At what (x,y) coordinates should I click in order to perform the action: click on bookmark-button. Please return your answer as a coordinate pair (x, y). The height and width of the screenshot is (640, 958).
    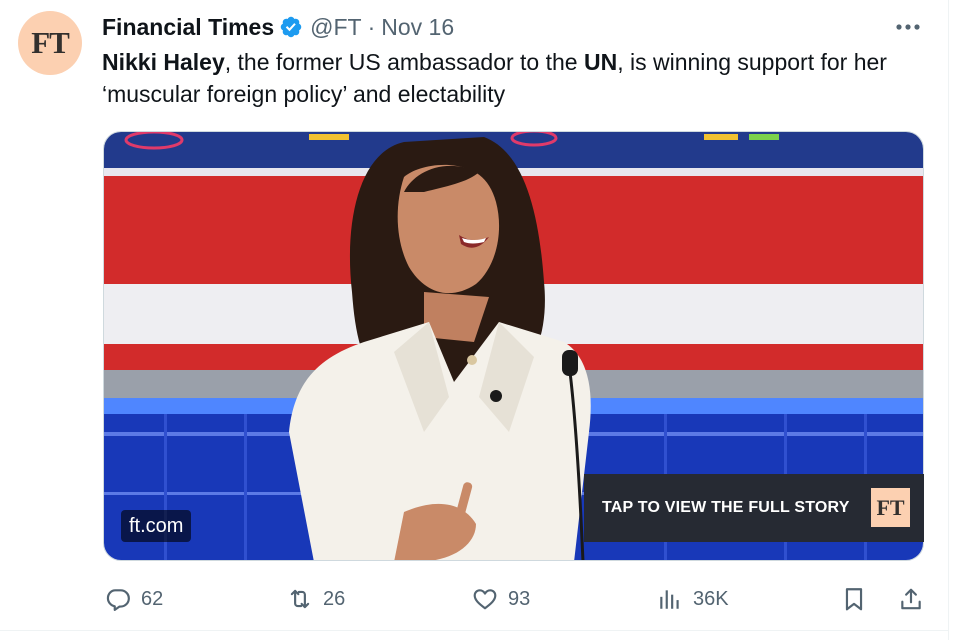
    Looking at the image, I should click on (854, 599).